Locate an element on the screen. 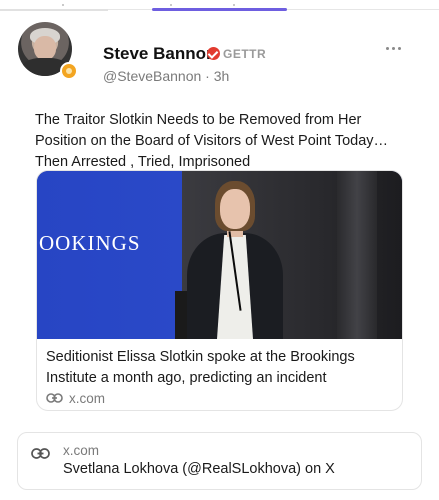 The width and height of the screenshot is (439, 500). blue-wall: OOKINGS is located at coordinates (109, 255).